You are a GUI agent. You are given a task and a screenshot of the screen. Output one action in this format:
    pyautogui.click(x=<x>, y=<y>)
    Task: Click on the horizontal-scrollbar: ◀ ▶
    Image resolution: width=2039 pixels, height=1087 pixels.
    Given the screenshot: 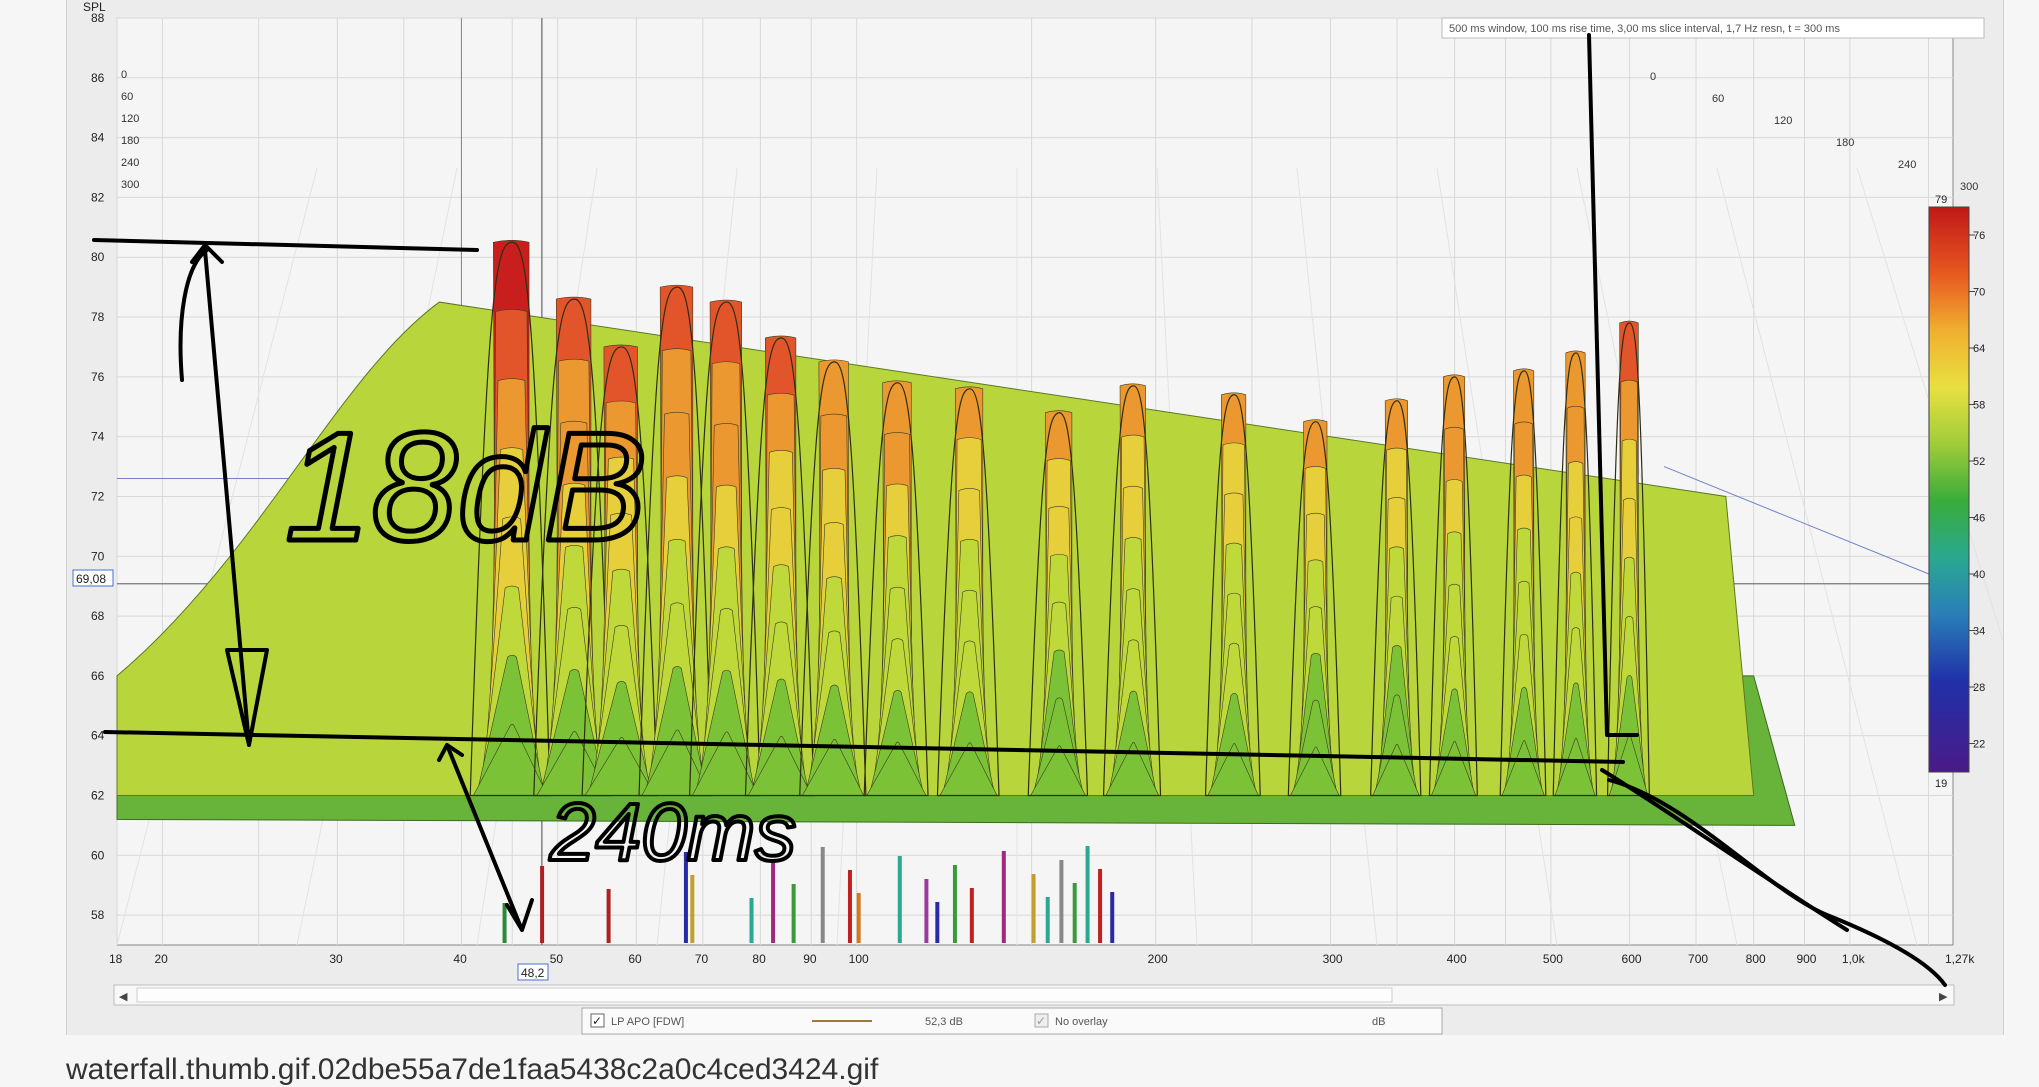 What is the action you would take?
    pyautogui.click(x=1034, y=995)
    